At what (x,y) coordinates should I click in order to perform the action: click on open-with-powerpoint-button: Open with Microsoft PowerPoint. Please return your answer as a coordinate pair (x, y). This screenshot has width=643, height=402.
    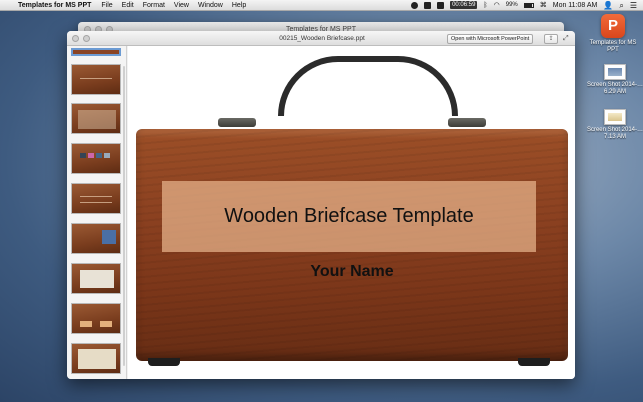
    Looking at the image, I should click on (490, 39).